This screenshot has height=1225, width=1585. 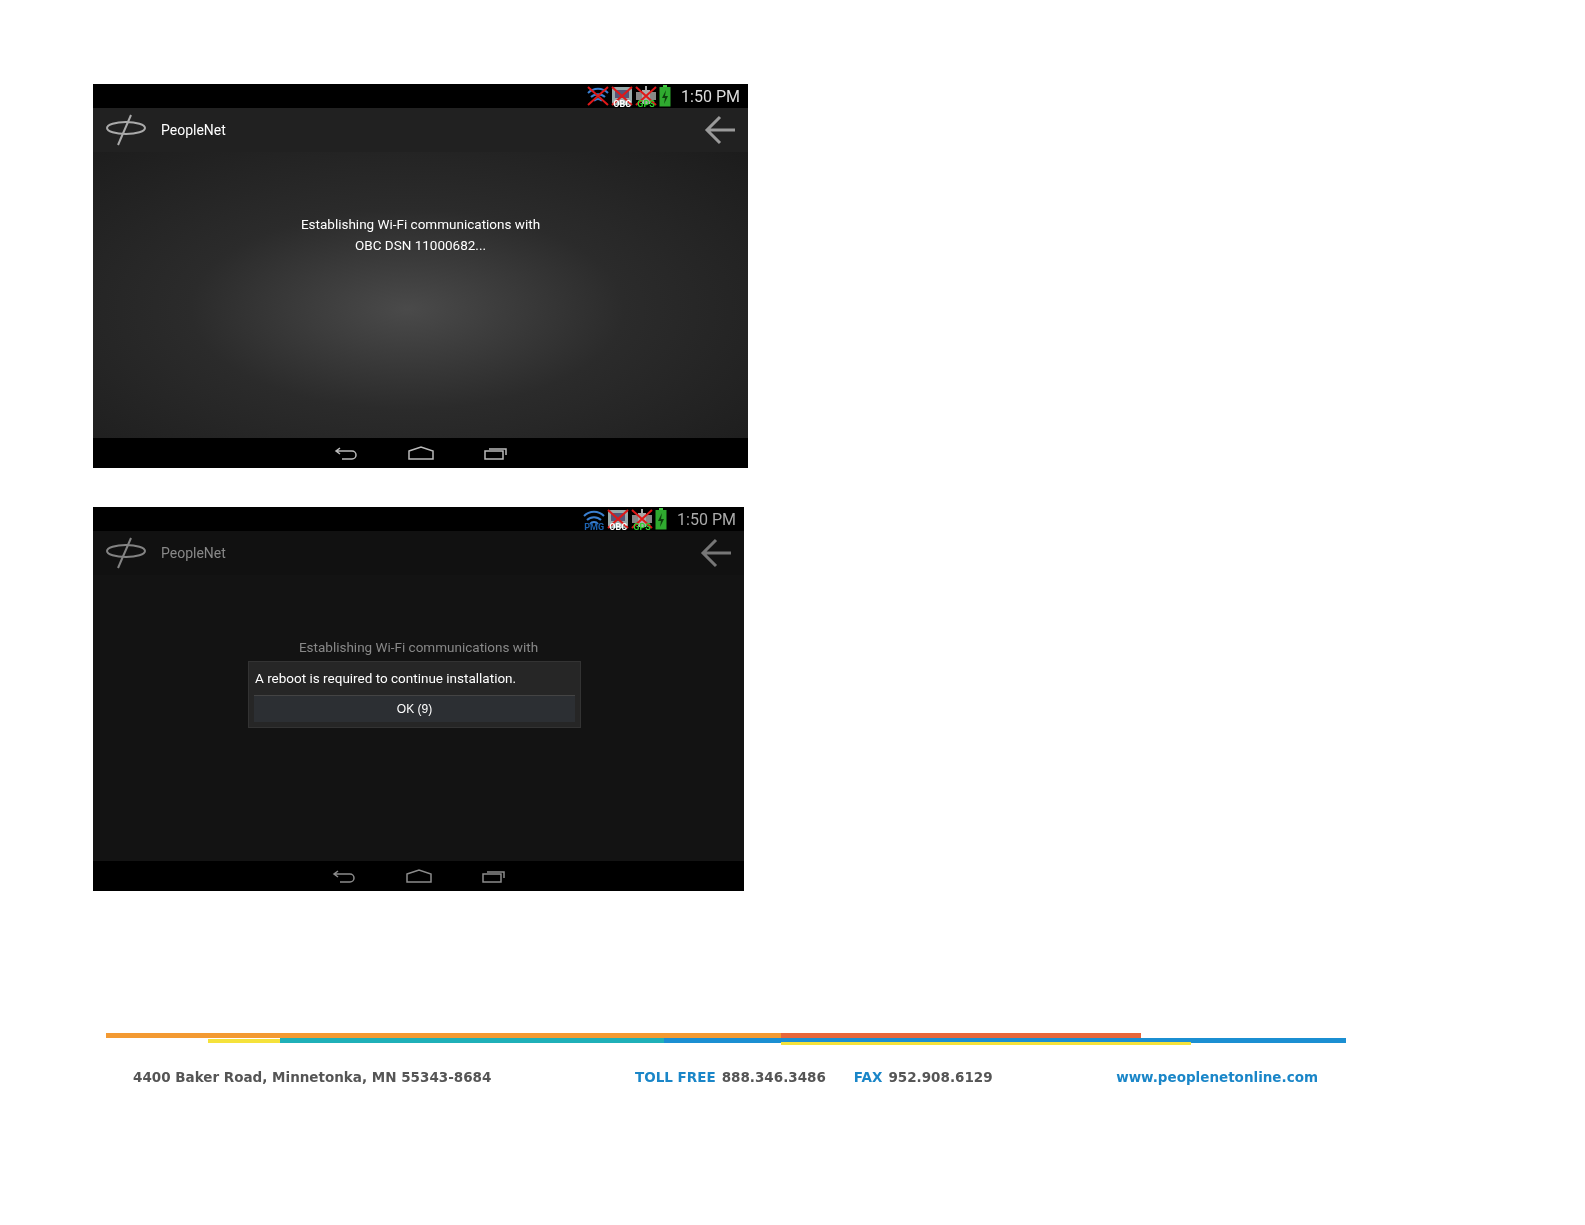 I want to click on toll-free-label: TOLL FREE, so click(x=675, y=1077).